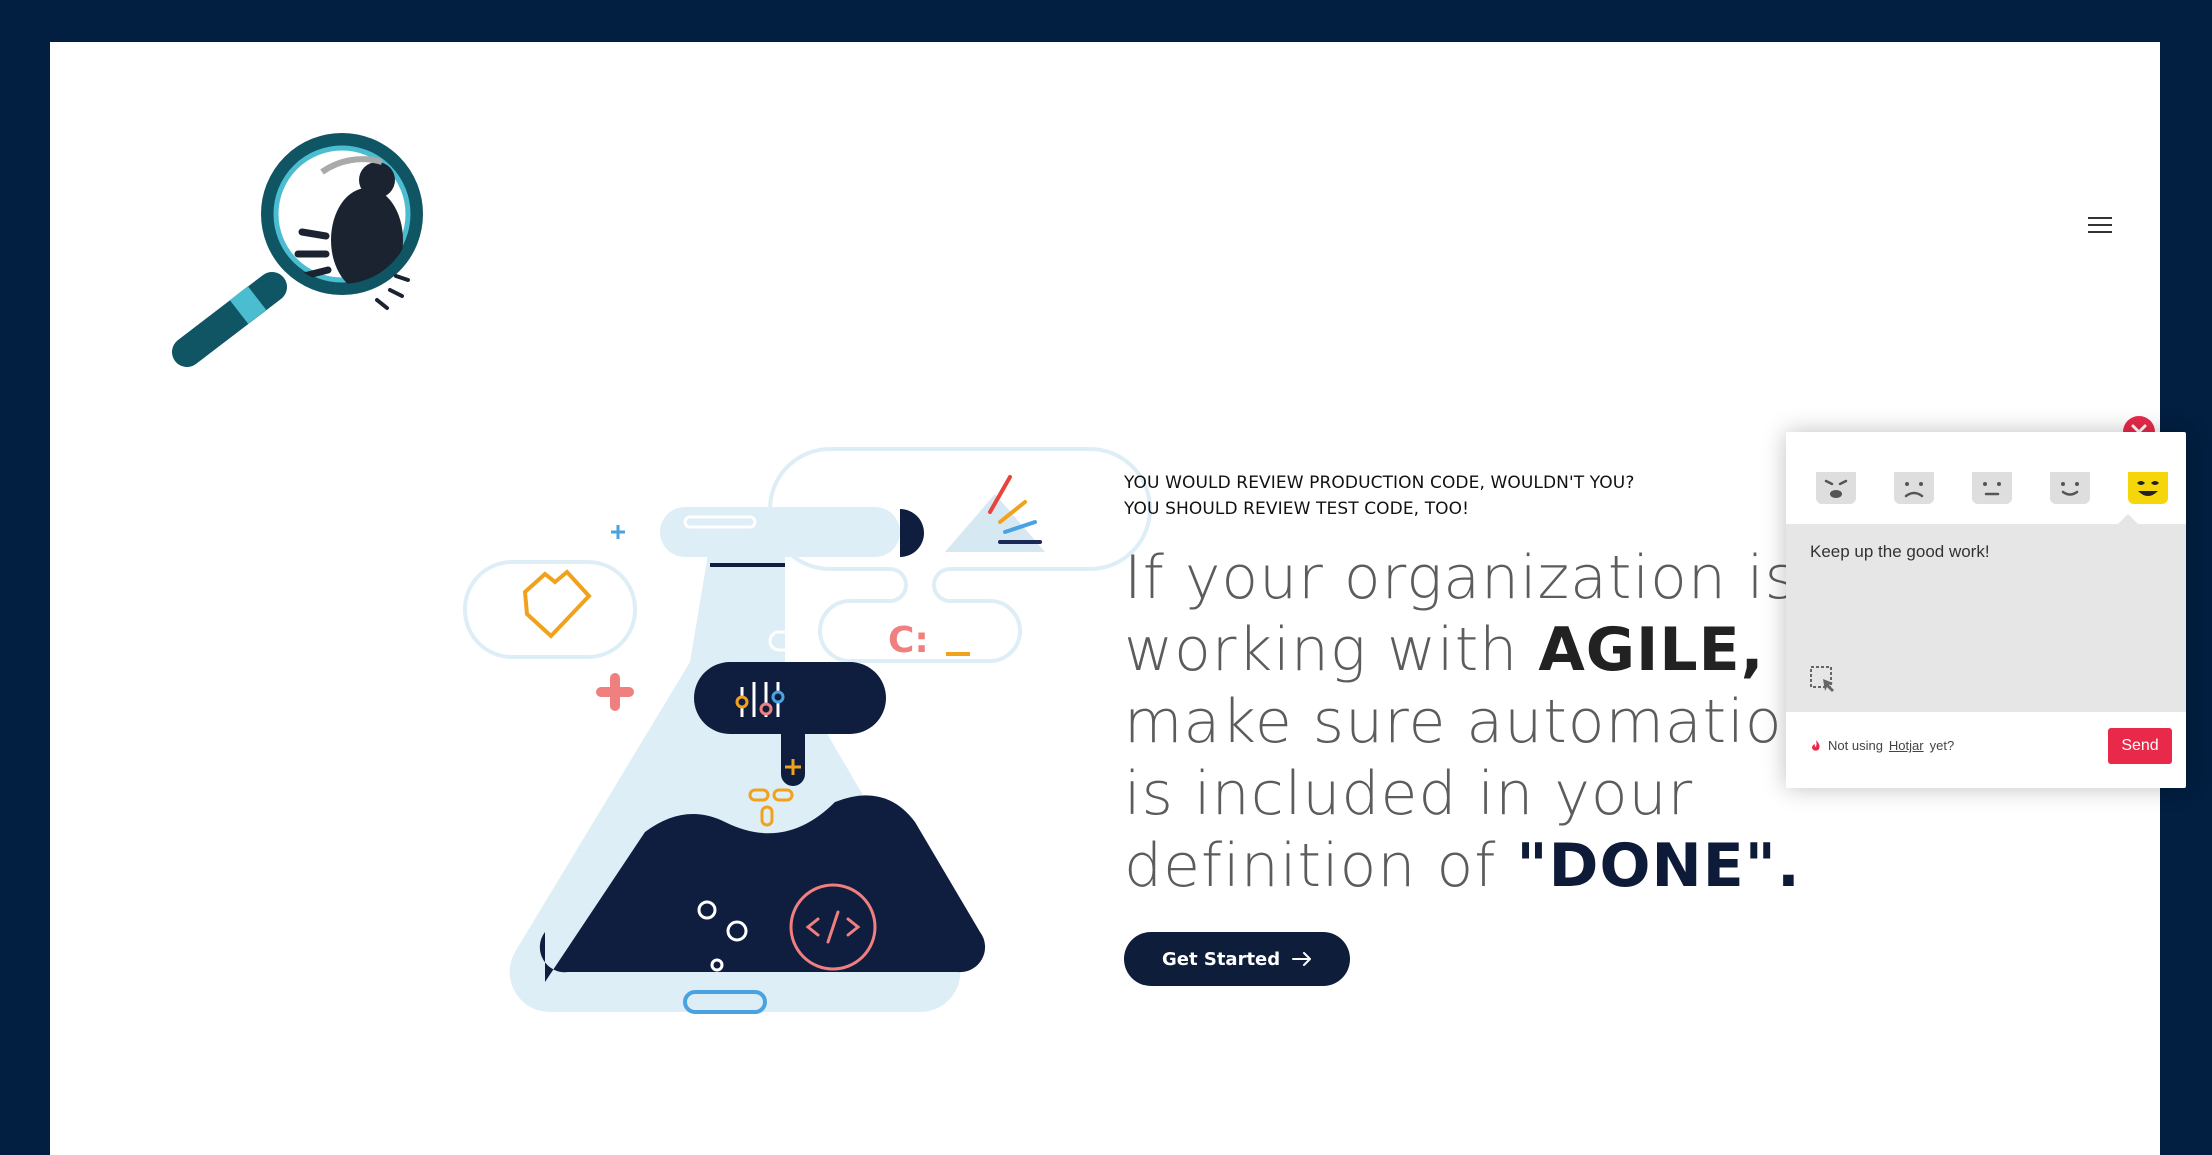  What do you see at coordinates (282, 262) in the screenshot?
I see `magnifier-bug-logo` at bounding box center [282, 262].